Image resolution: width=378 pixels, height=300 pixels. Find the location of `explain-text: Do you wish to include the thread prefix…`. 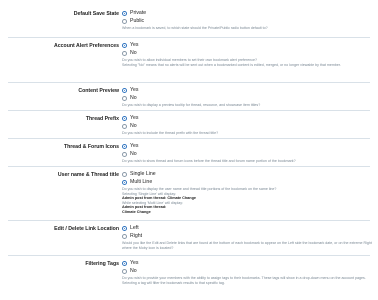

explain-text: Do you wish to include the thread prefix… is located at coordinates (170, 133).